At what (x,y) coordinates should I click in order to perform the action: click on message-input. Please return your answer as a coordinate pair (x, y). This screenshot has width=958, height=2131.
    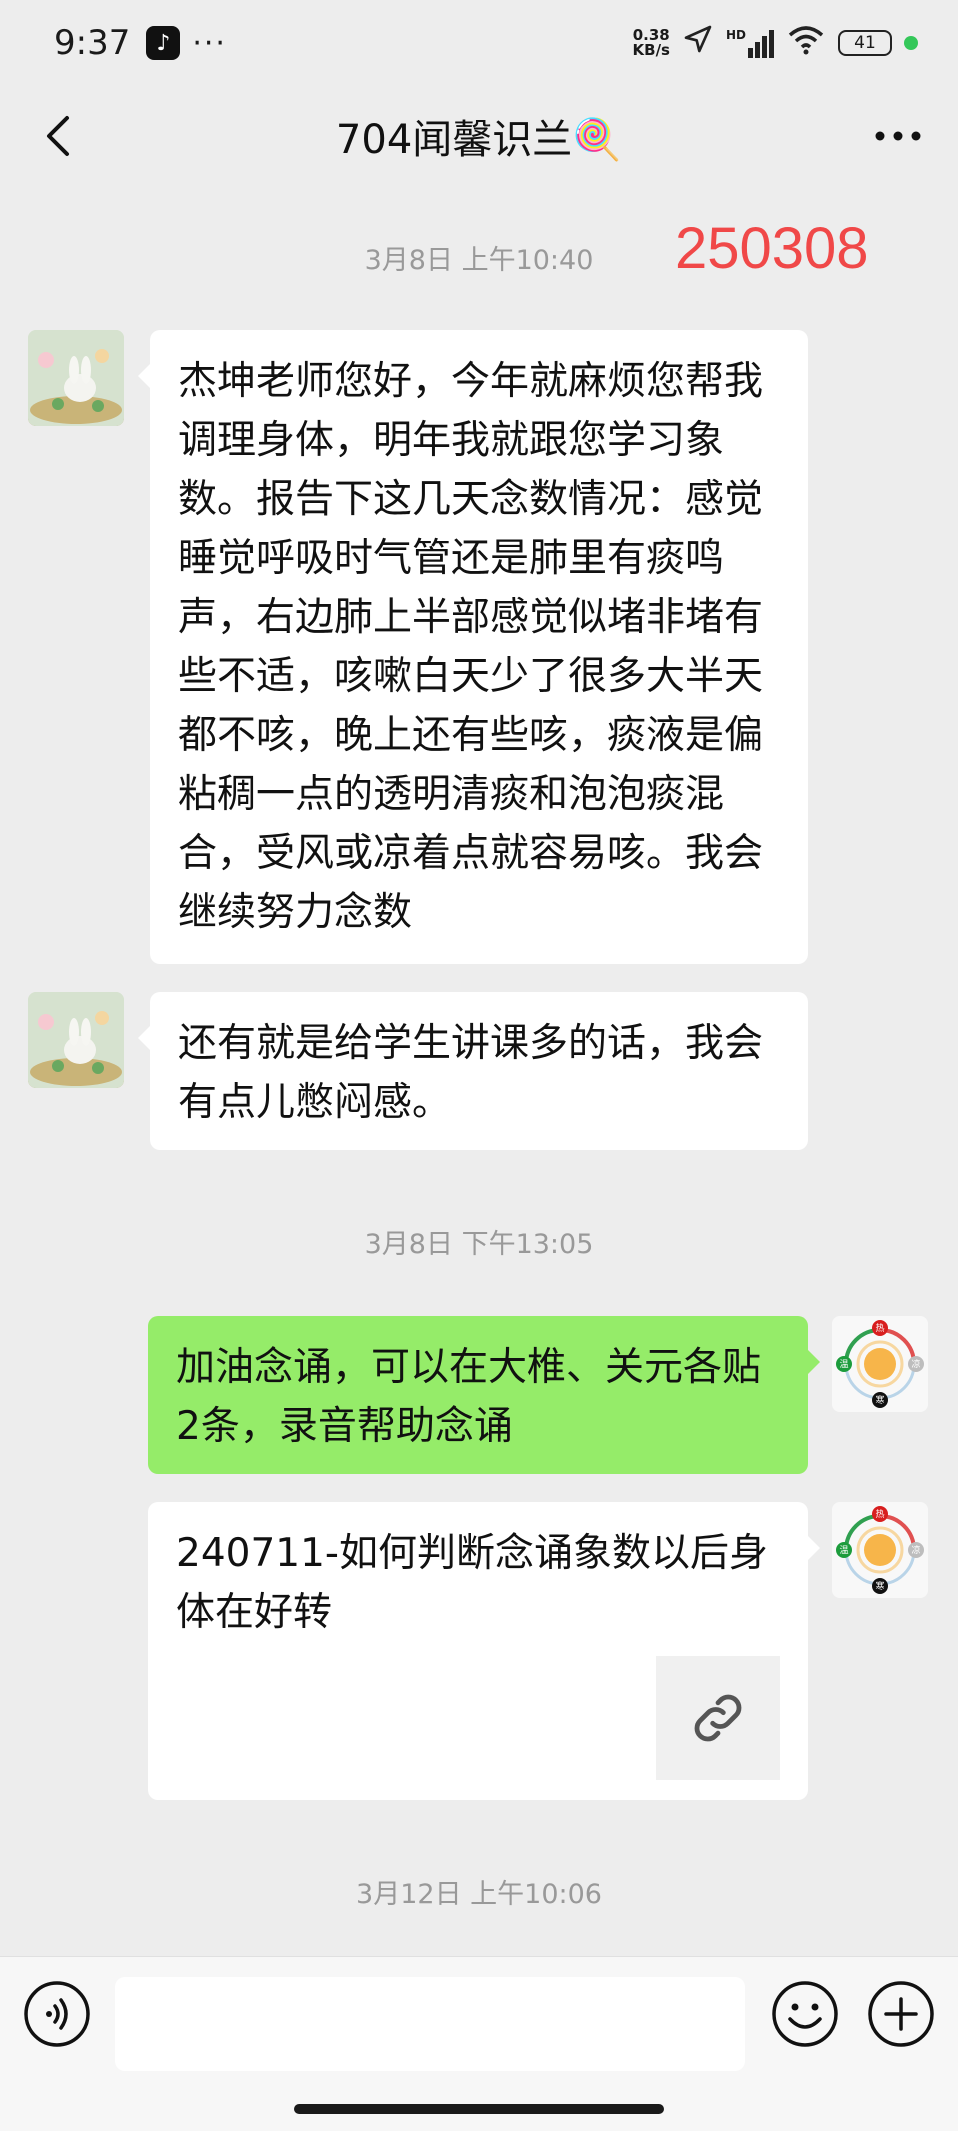
    Looking at the image, I should click on (430, 2024).